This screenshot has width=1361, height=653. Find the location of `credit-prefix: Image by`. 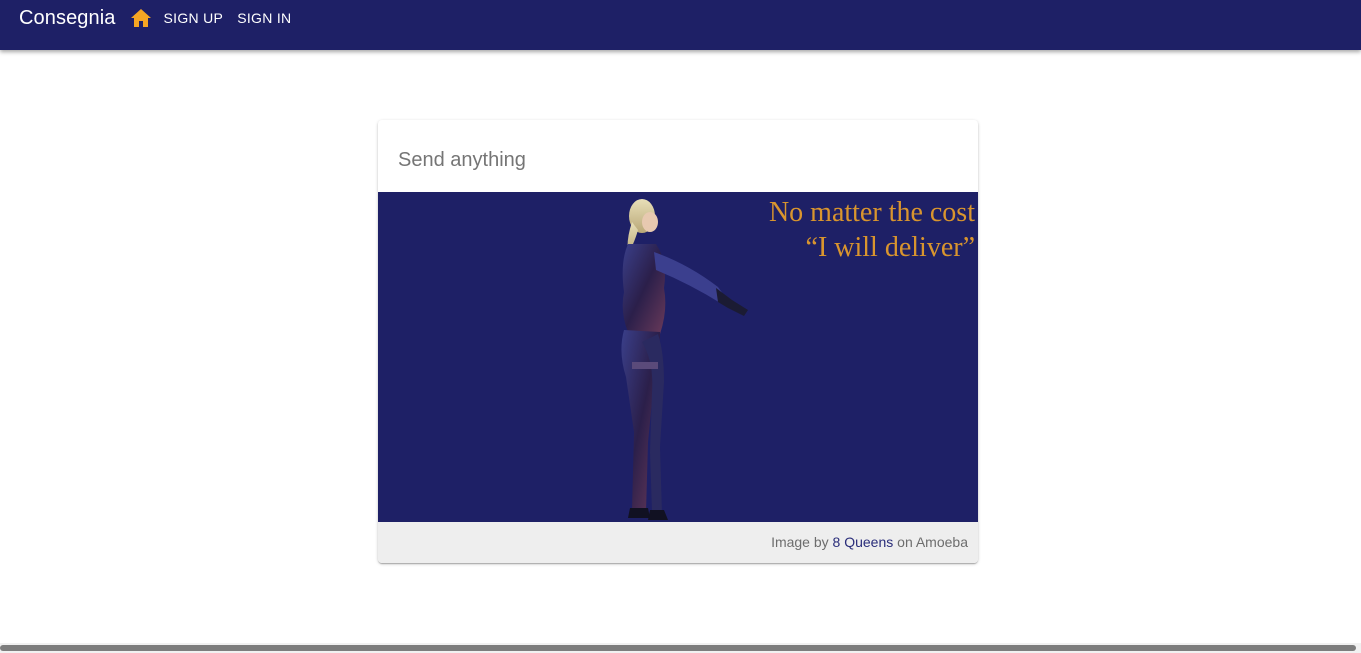

credit-prefix: Image by is located at coordinates (800, 542).